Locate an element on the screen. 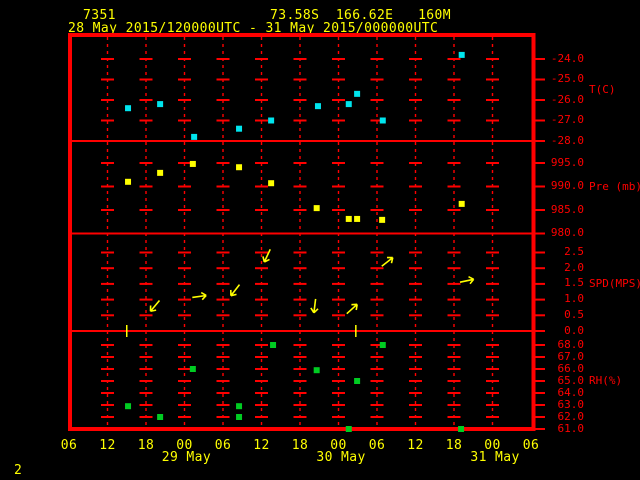 The height and width of the screenshot is (480, 640). y-tick-label: 2.5 is located at coordinates (574, 251).